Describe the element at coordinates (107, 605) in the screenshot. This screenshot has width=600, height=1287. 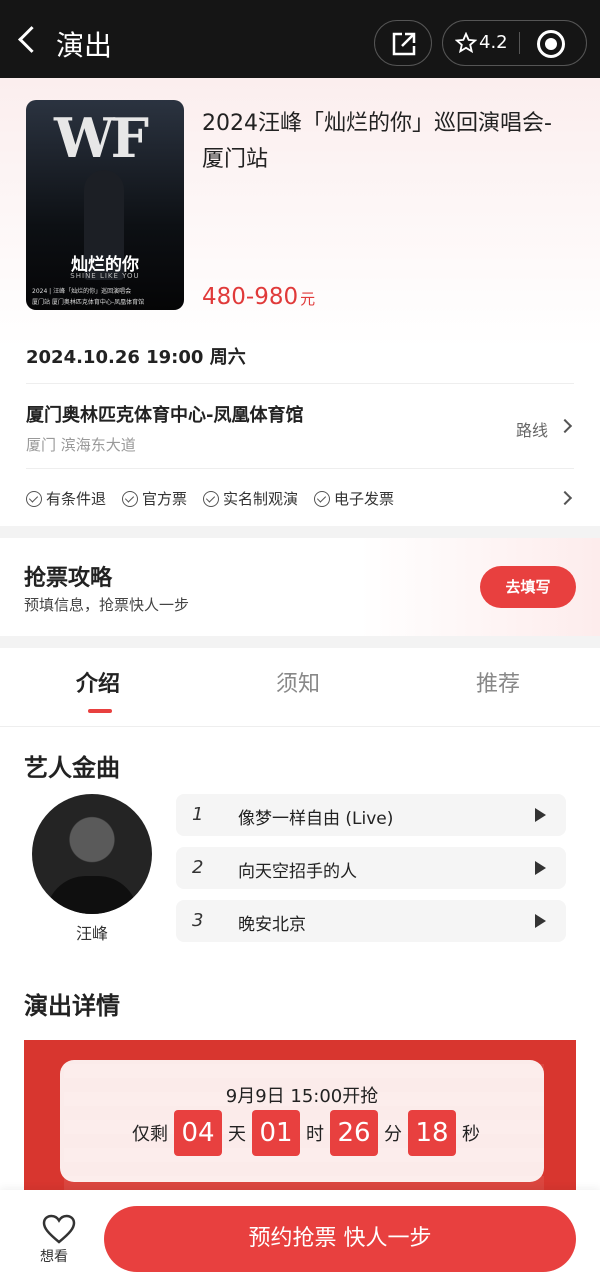
I see `tips-subtitle: 预填信息，抢票快人一步` at that location.